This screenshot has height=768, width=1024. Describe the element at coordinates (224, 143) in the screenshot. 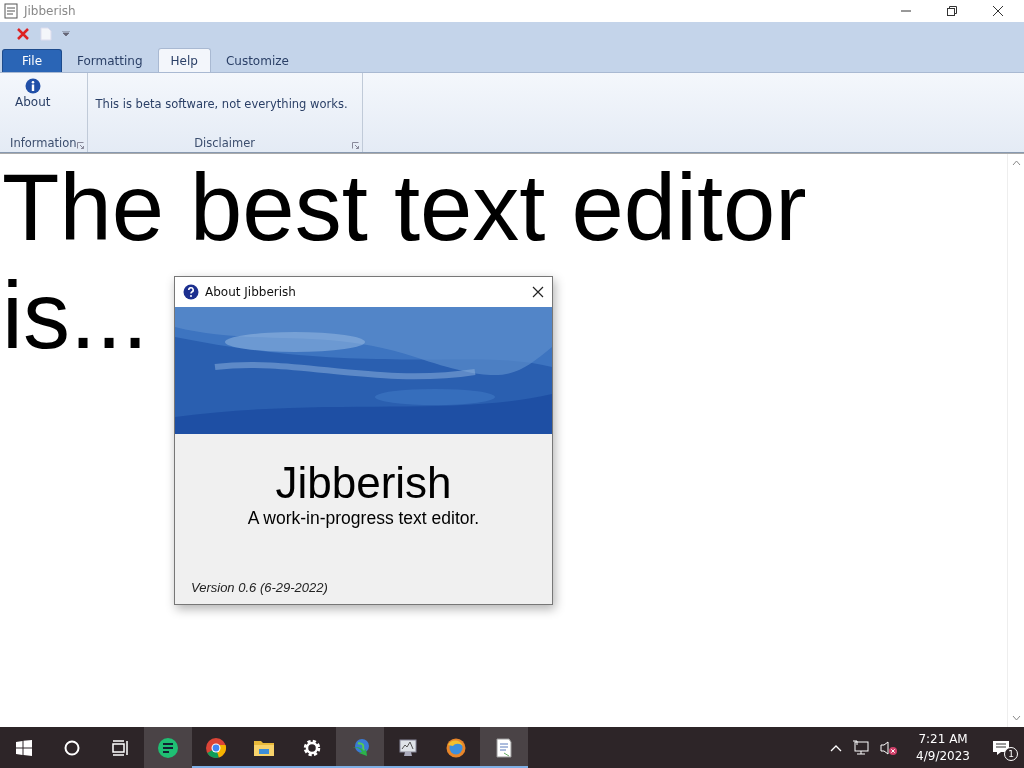

I see `group-label: Disclaimer` at that location.